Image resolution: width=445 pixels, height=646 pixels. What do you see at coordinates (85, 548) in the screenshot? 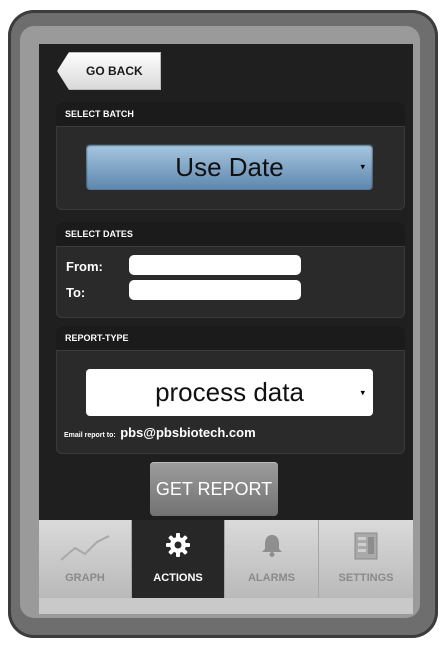
I see `graph-icon` at bounding box center [85, 548].